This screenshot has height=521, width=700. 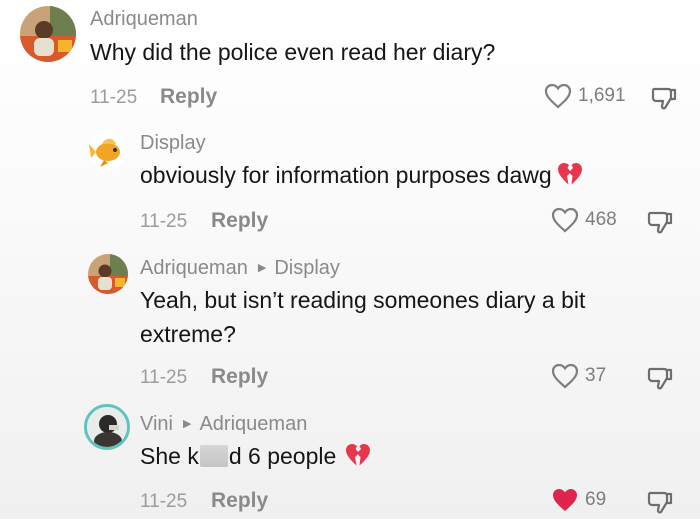 I want to click on comment-text-content: obviously for information purposes dawg, so click(x=346, y=175).